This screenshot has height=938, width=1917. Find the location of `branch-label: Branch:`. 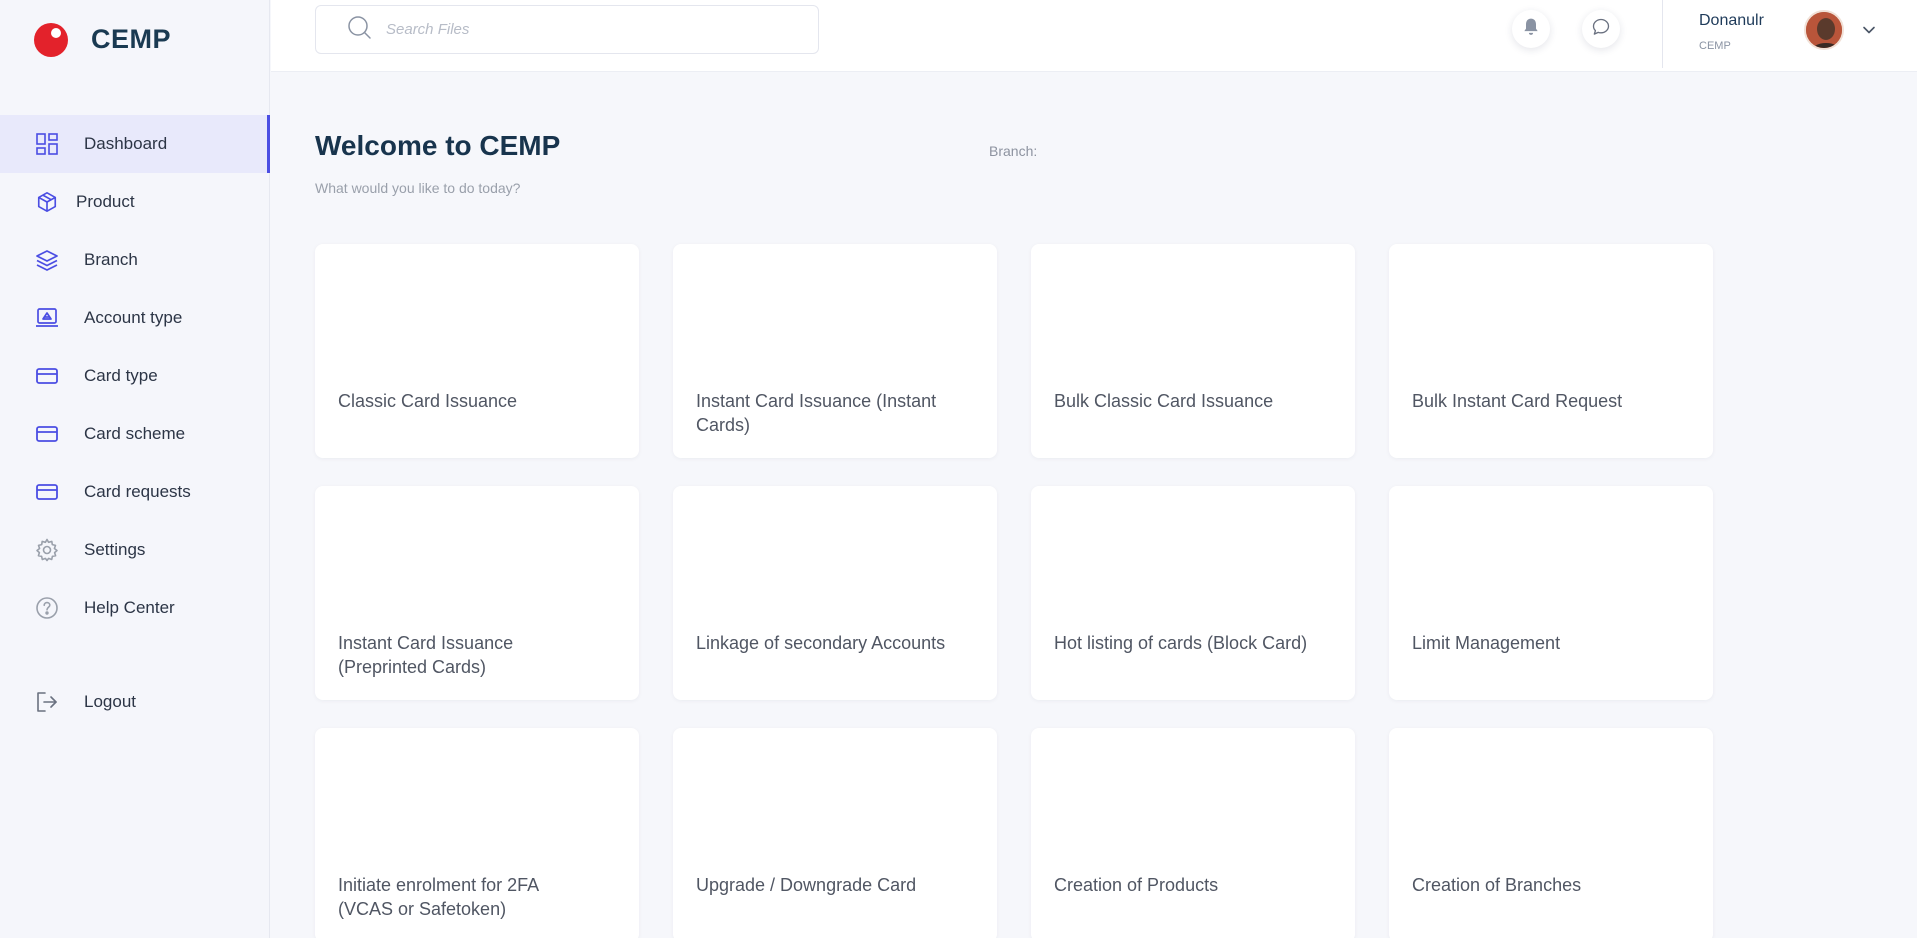

branch-label: Branch: is located at coordinates (1013, 151).